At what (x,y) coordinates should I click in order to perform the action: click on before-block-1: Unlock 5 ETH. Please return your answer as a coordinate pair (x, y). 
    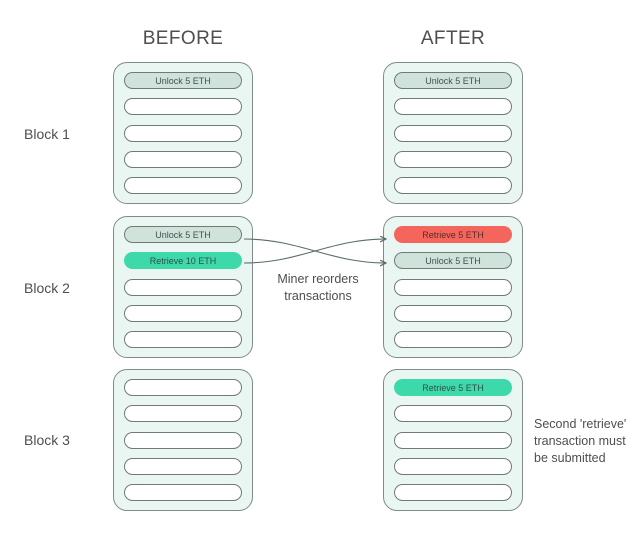
    Looking at the image, I should click on (183, 133).